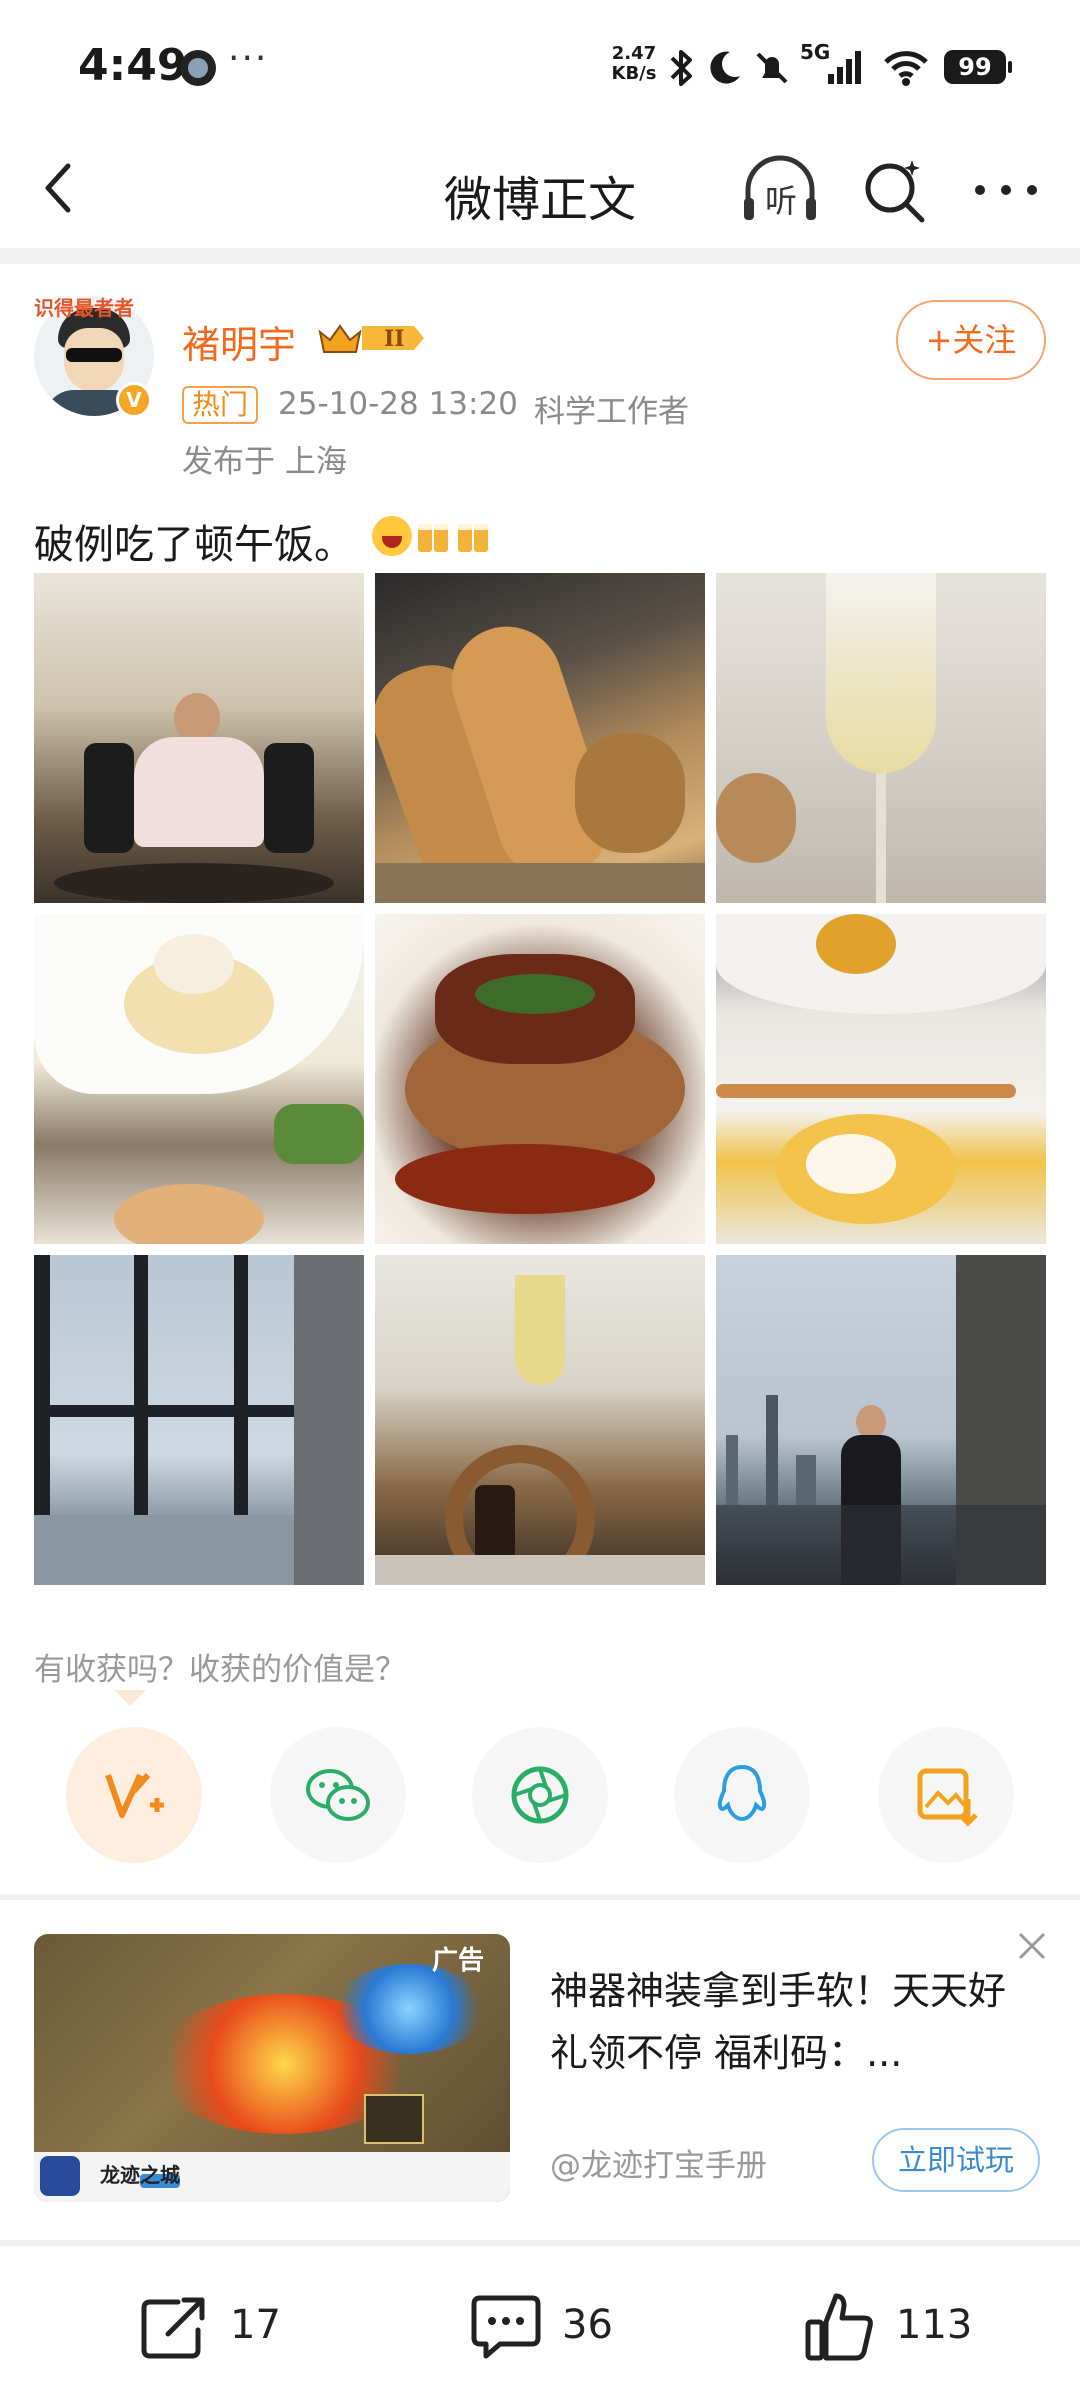 This screenshot has width=1080, height=2400. What do you see at coordinates (634, 53) in the screenshot?
I see `net-speed-value: 2.47` at bounding box center [634, 53].